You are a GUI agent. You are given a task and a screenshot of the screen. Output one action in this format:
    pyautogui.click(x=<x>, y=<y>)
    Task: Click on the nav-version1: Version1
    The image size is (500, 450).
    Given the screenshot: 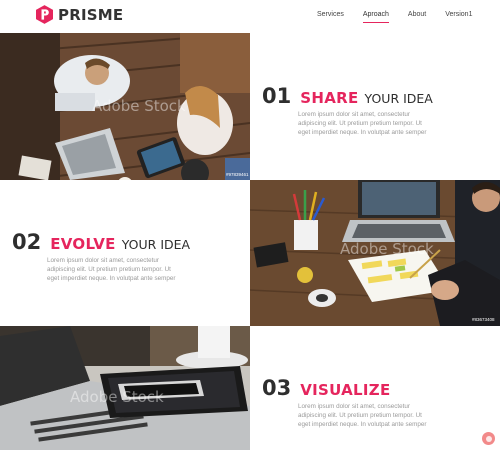 What is the action you would take?
    pyautogui.click(x=458, y=16)
    